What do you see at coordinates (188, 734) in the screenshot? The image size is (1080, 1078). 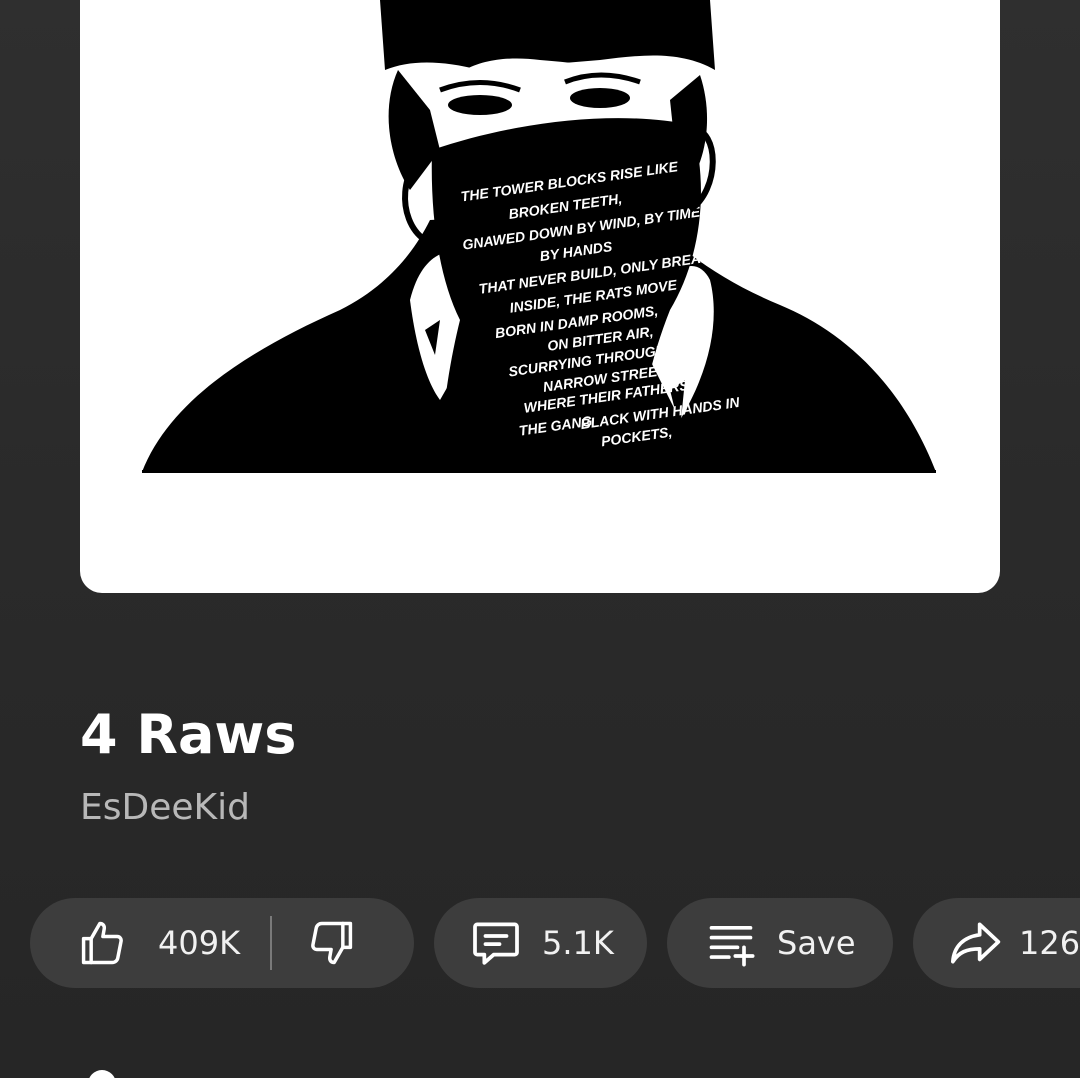 I see `track-title: 4 Raws` at bounding box center [188, 734].